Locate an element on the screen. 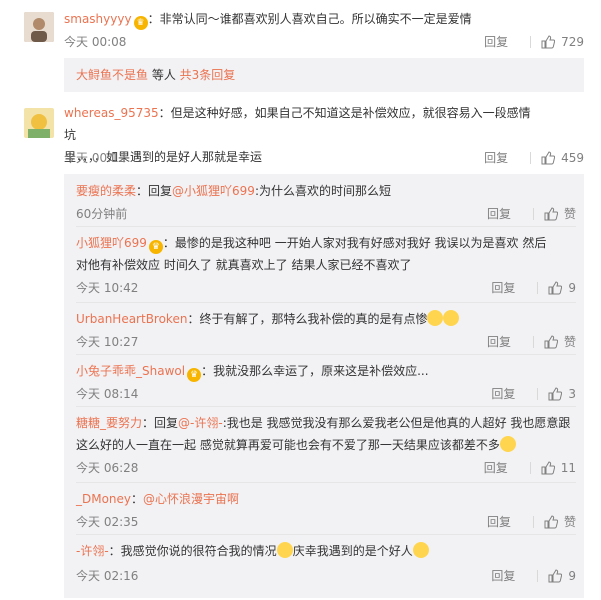 Image resolution: width=601 pixels, height=600 pixels. reply-time: 今天 02:16 is located at coordinates (107, 576).